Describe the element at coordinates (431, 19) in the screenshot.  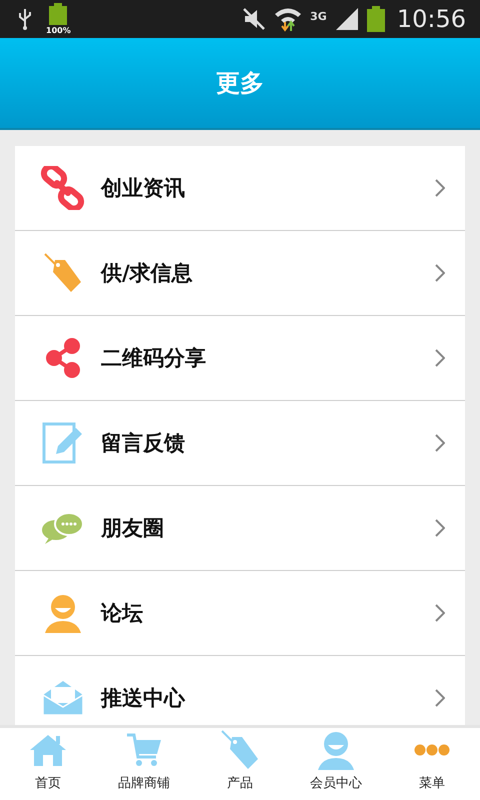
I see `clock: 10:56` at that location.